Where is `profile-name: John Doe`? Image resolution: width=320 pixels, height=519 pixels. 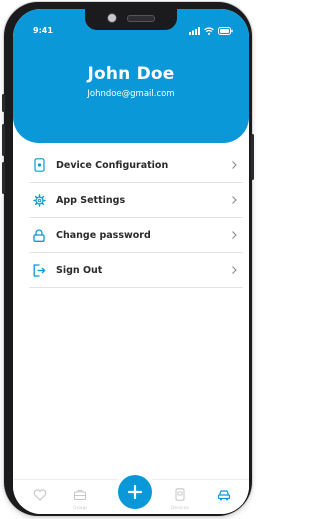 profile-name: John Doe is located at coordinates (131, 74).